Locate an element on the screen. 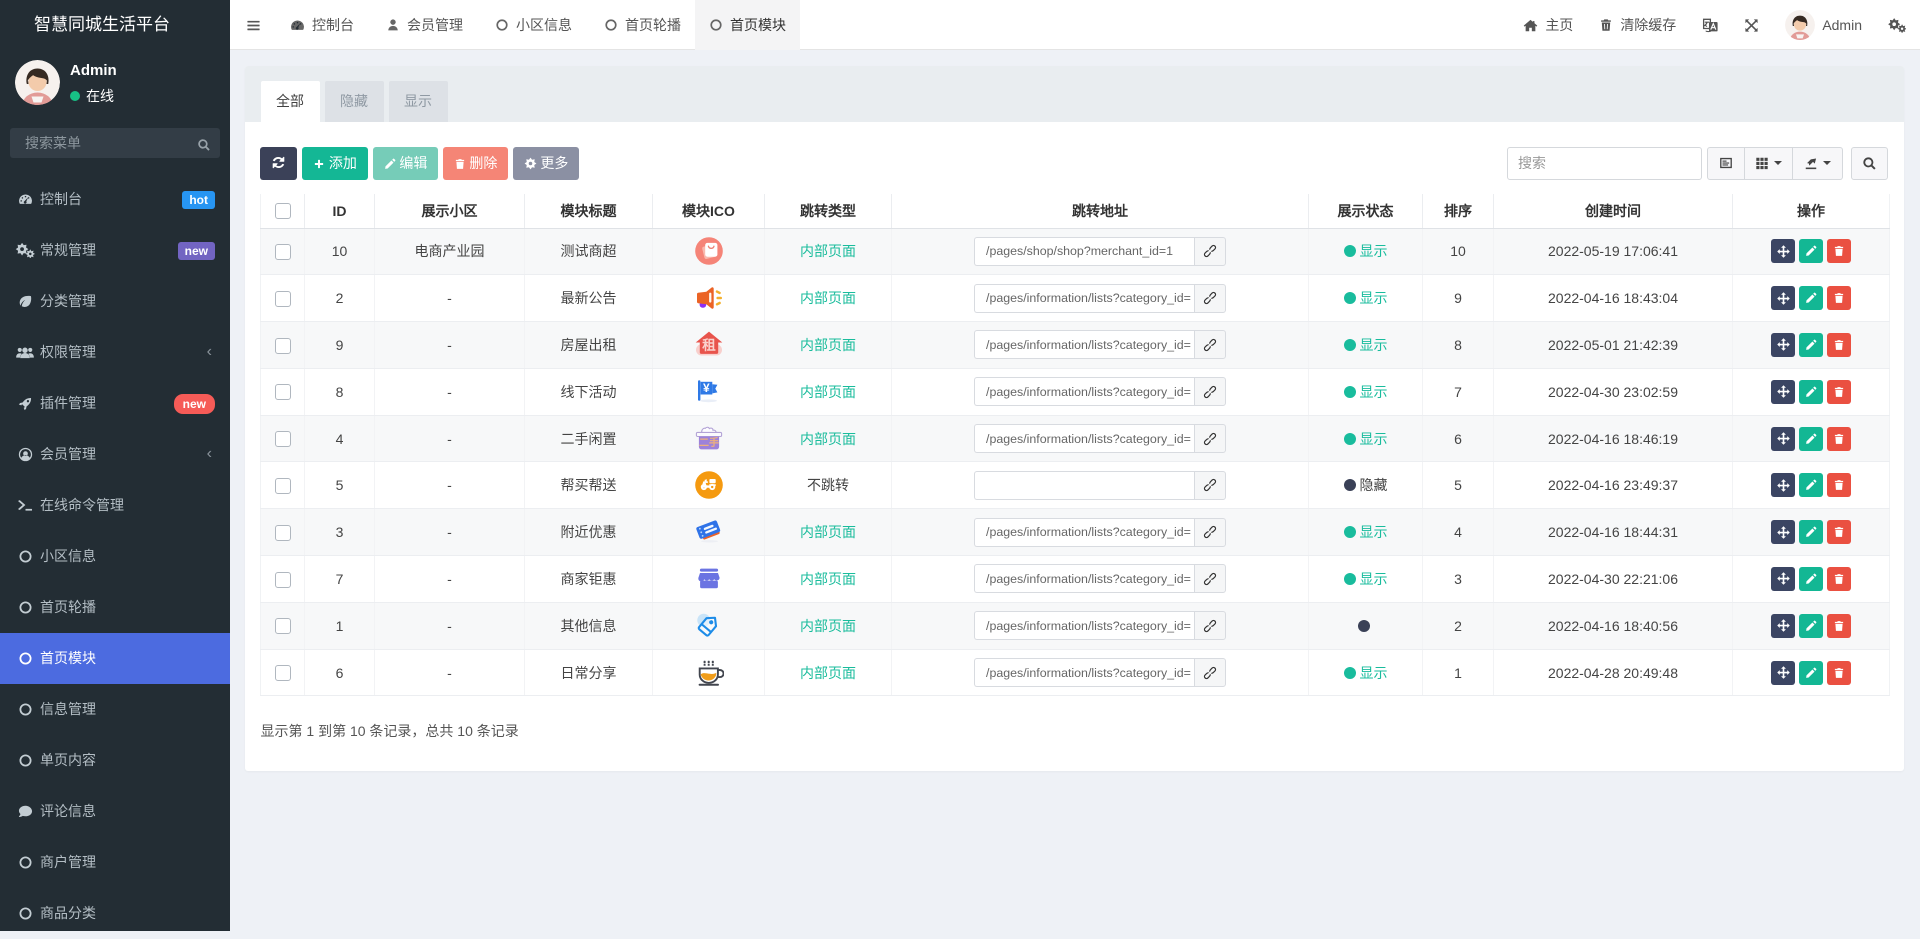  svg-text: 租 is located at coordinates (709, 345).